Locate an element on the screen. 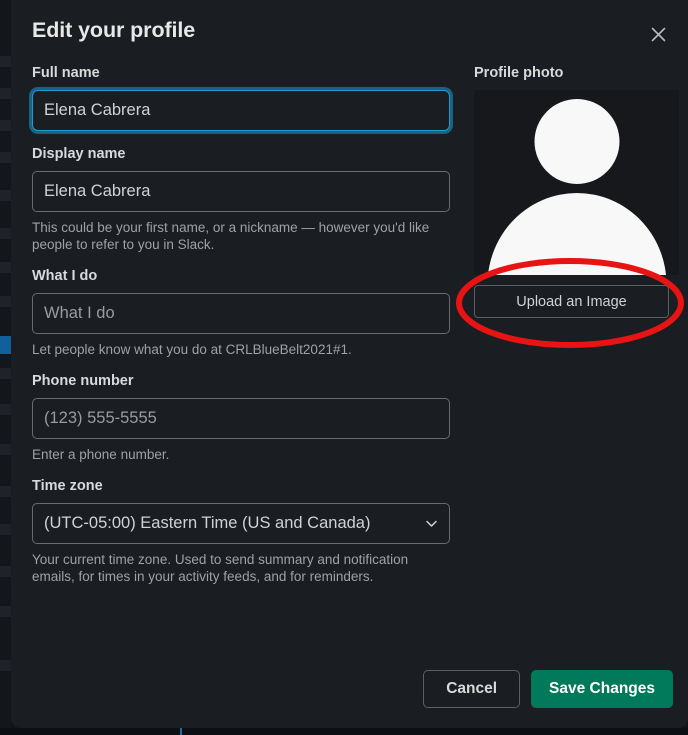 This screenshot has height=735, width=688. background-sidebar is located at coordinates (5, 367).